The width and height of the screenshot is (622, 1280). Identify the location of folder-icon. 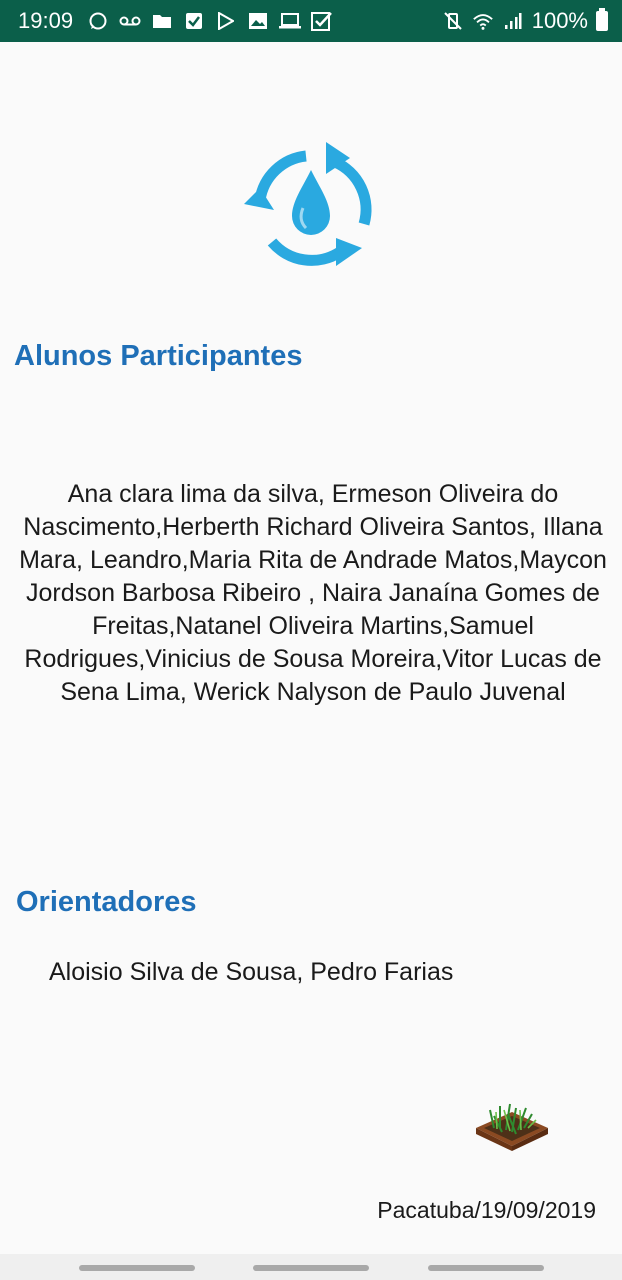
(162, 21).